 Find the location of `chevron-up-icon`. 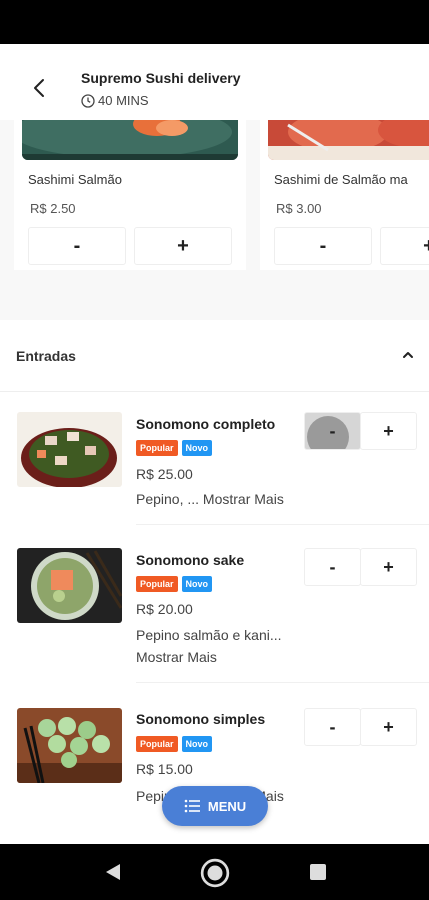

chevron-up-icon is located at coordinates (408, 355).